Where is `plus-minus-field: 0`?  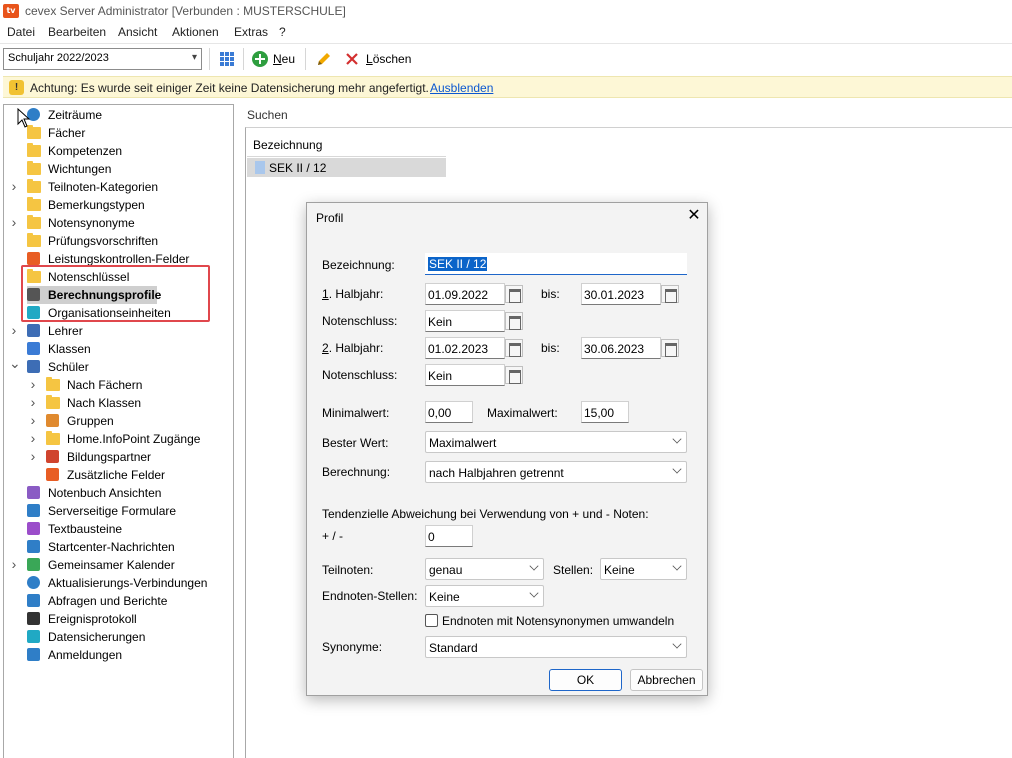
plus-minus-field: 0 is located at coordinates (449, 536).